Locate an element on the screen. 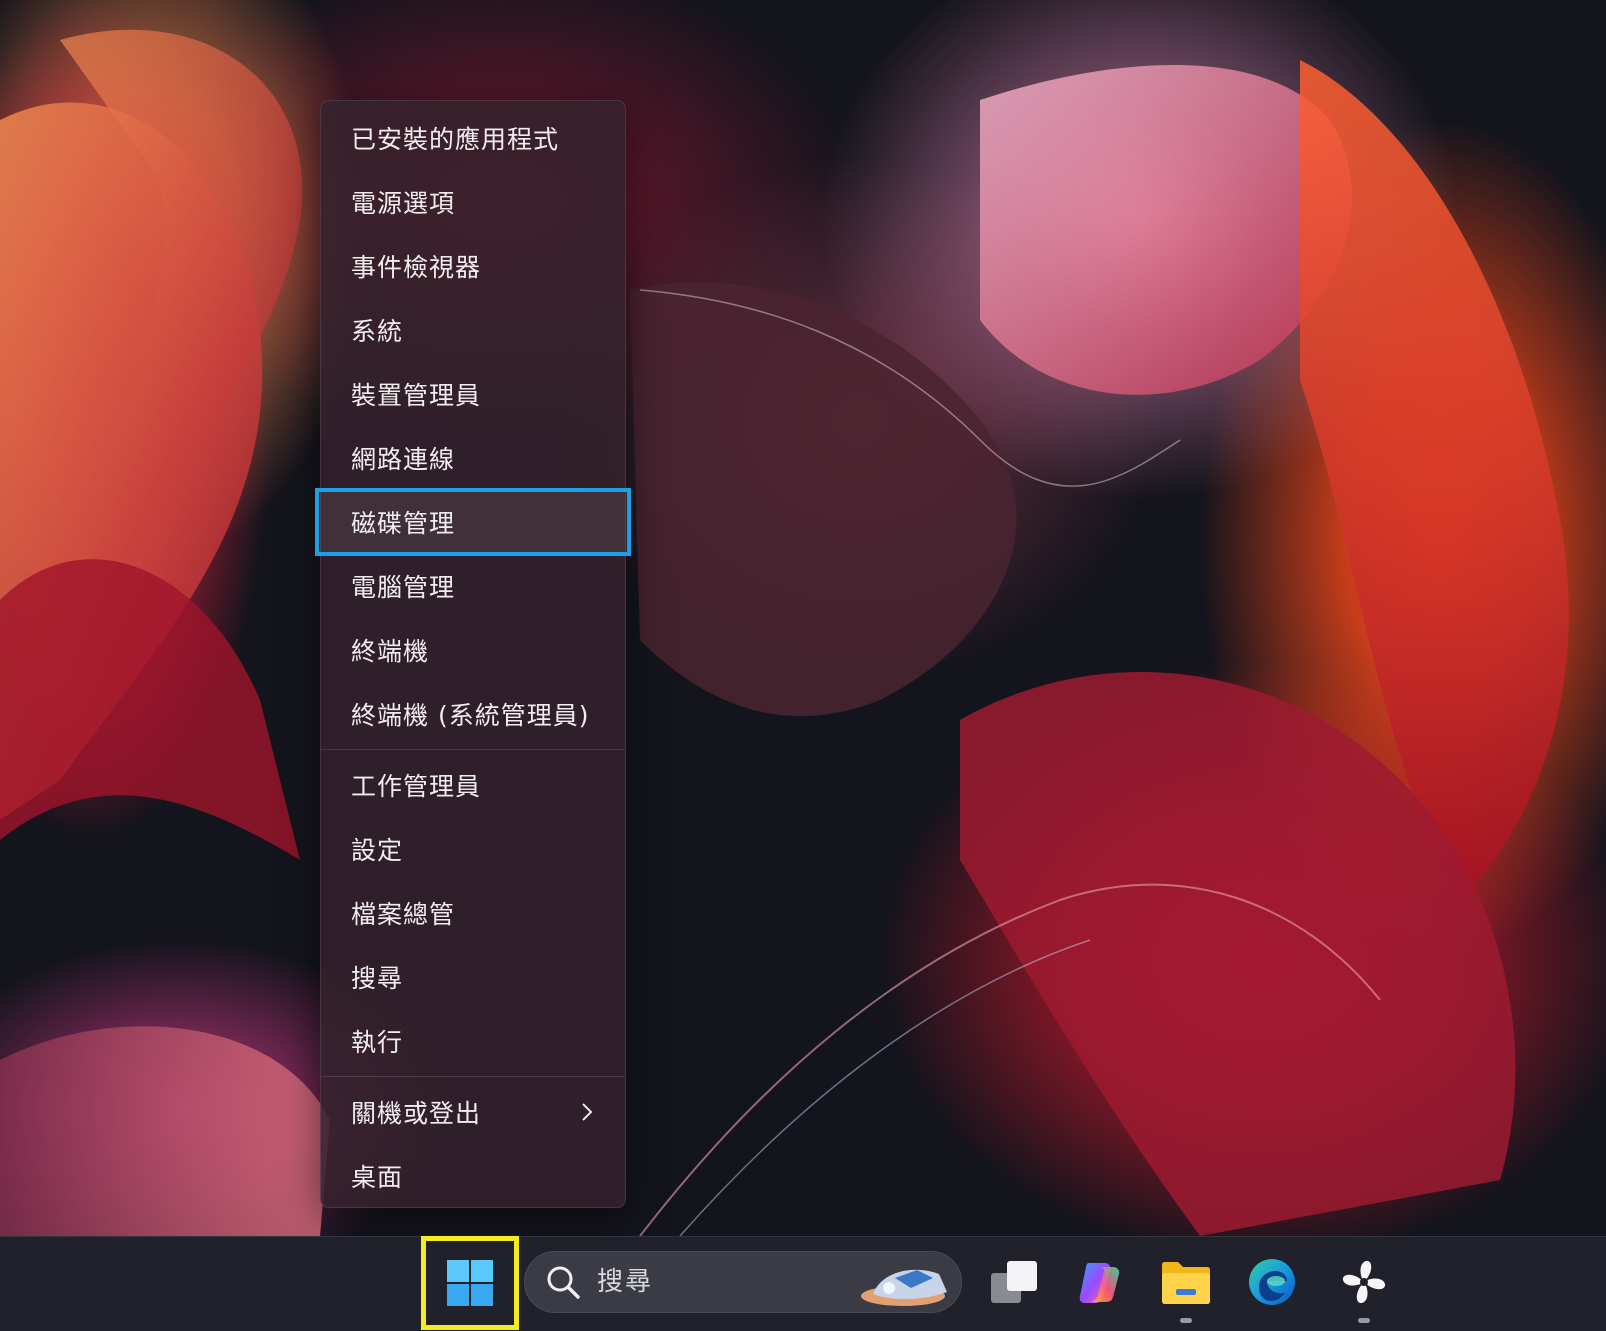 The height and width of the screenshot is (1331, 1606). search-highlight-icon is located at coordinates (904, 1287).